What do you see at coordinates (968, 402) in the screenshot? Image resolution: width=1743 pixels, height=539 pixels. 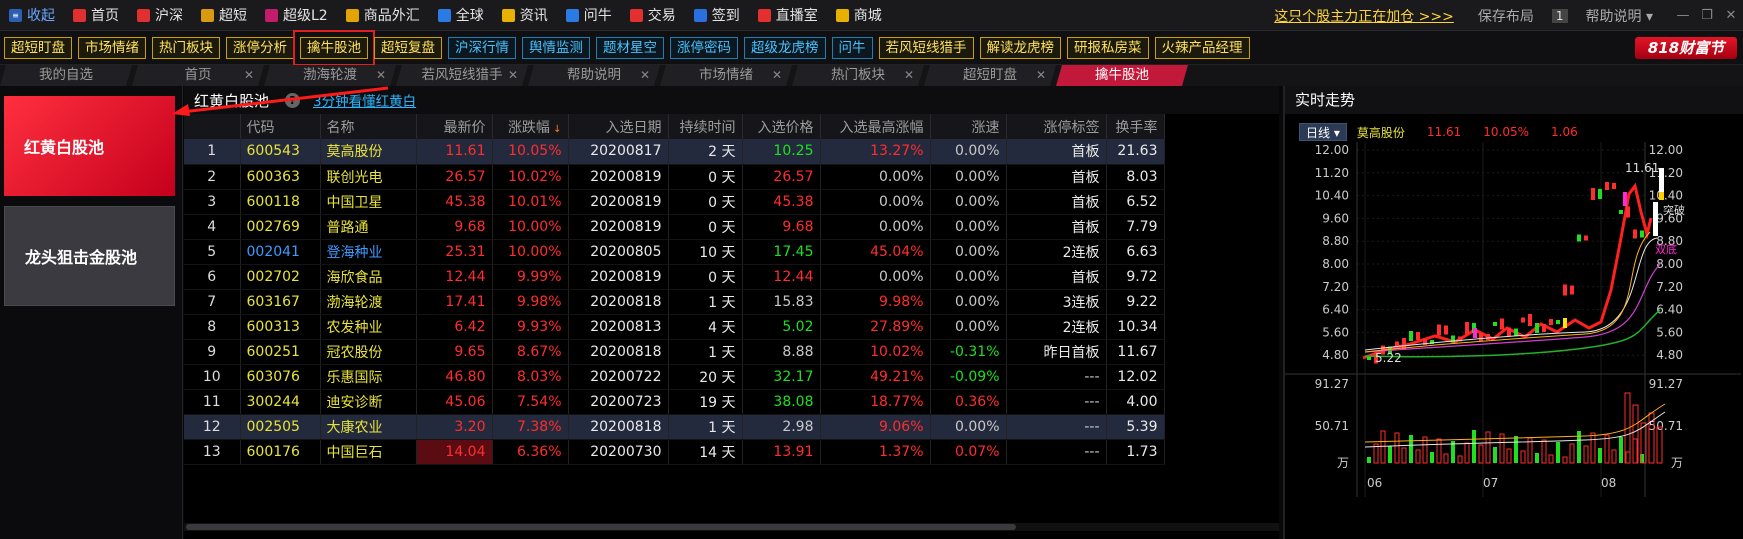 I see `cell-speed: 0.36%` at bounding box center [968, 402].